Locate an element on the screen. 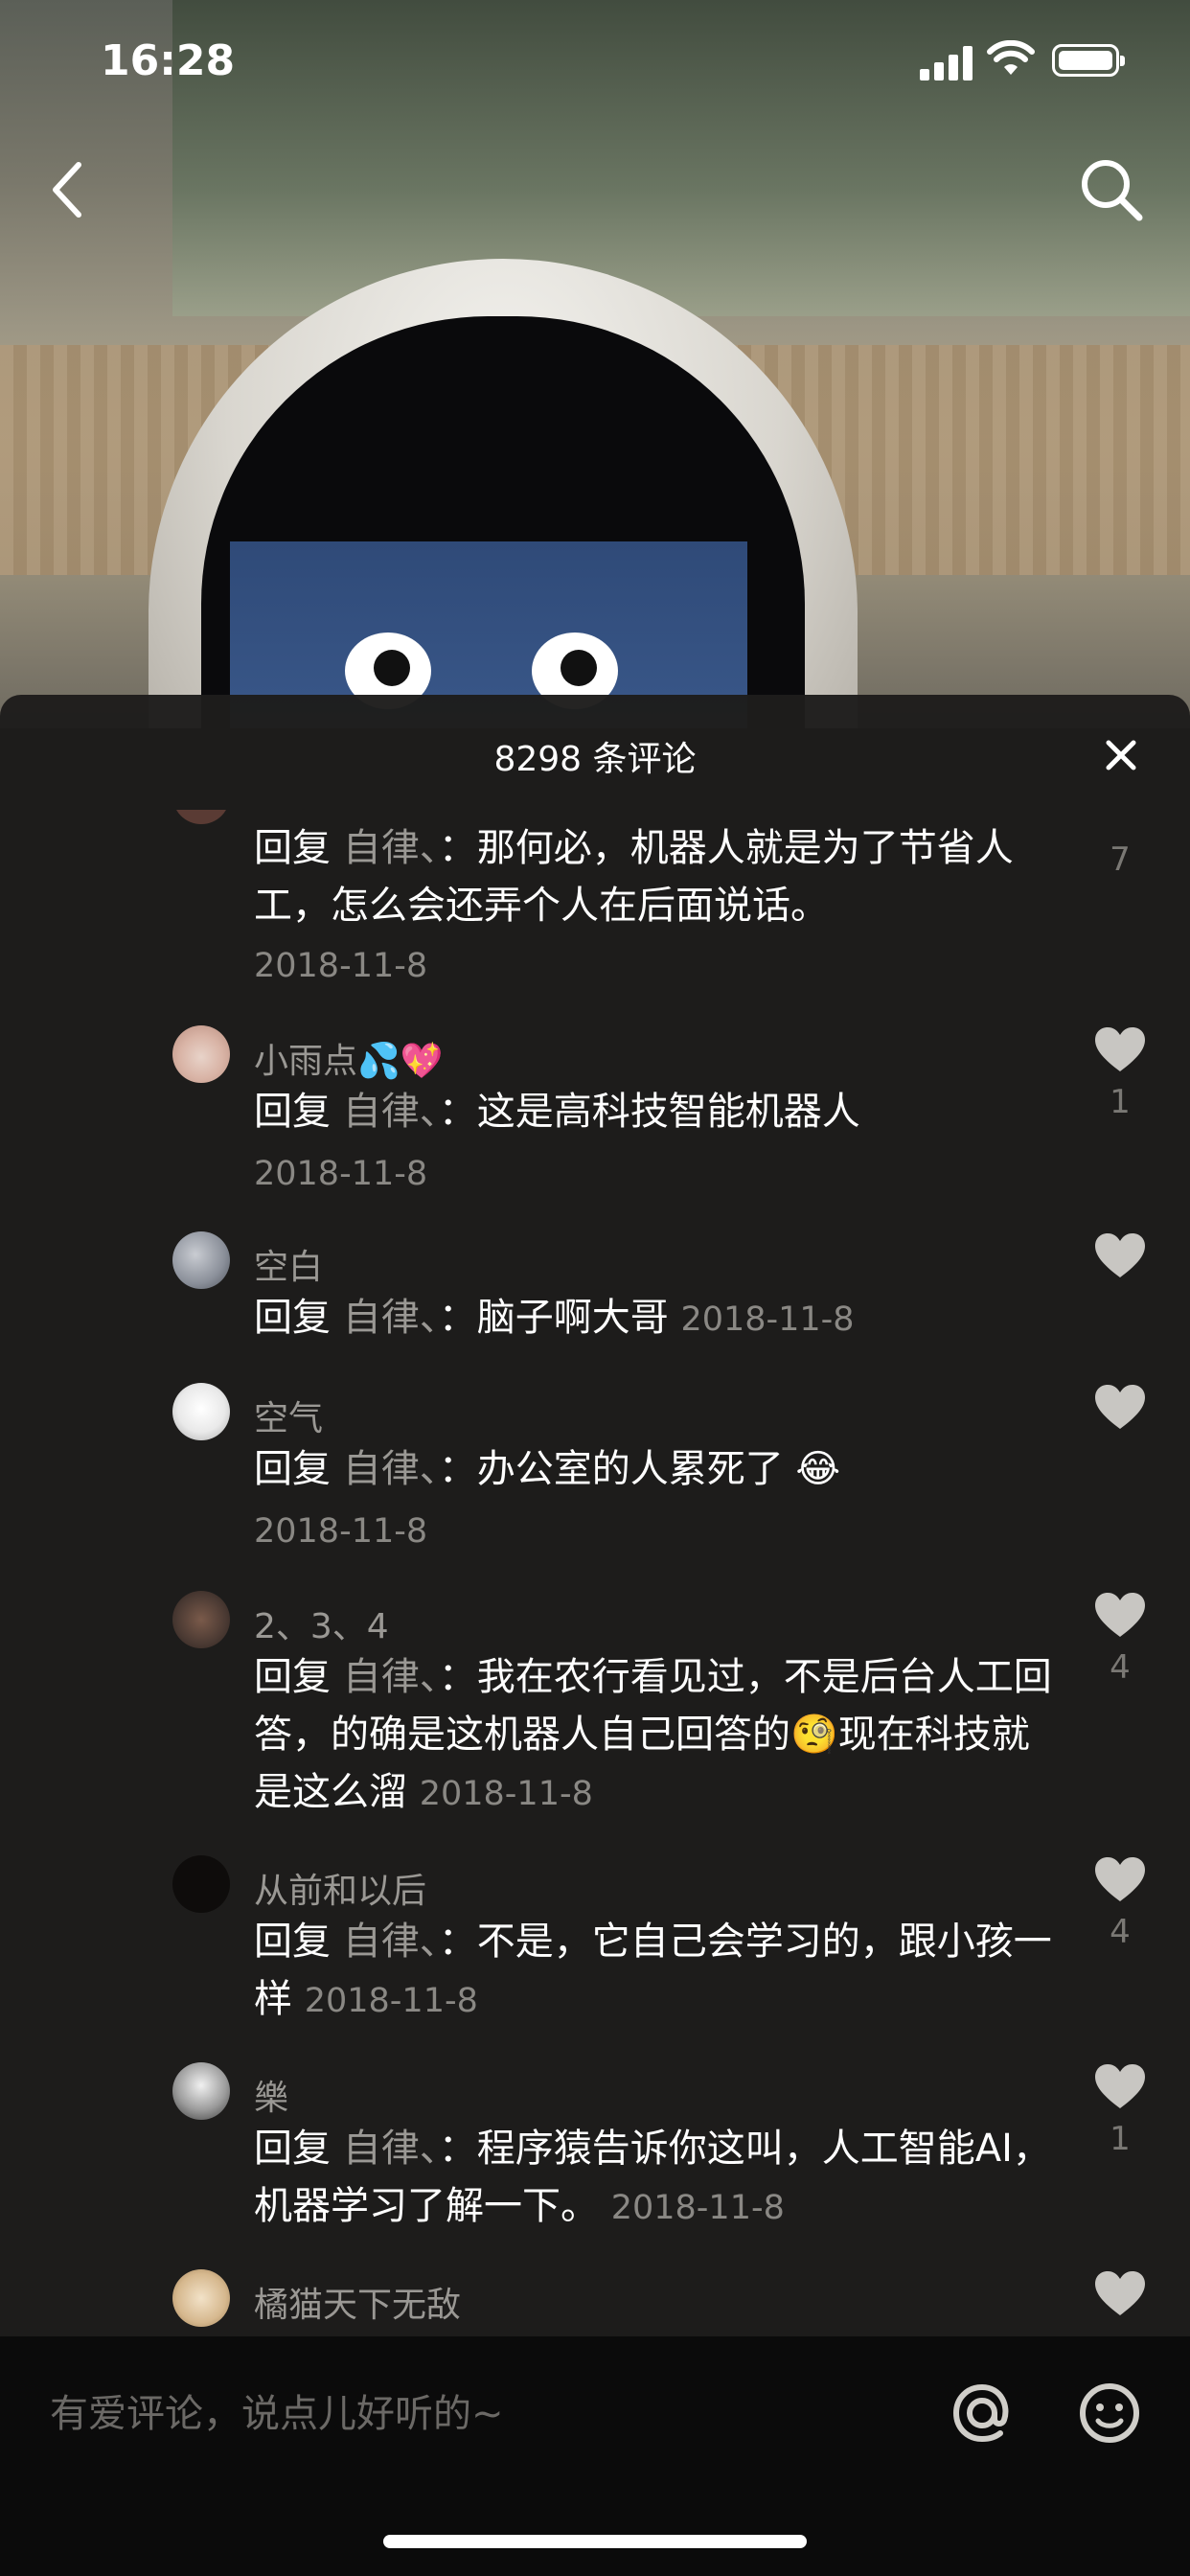 This screenshot has width=1190, height=2576. comment-input-bar is located at coordinates (595, 2456).